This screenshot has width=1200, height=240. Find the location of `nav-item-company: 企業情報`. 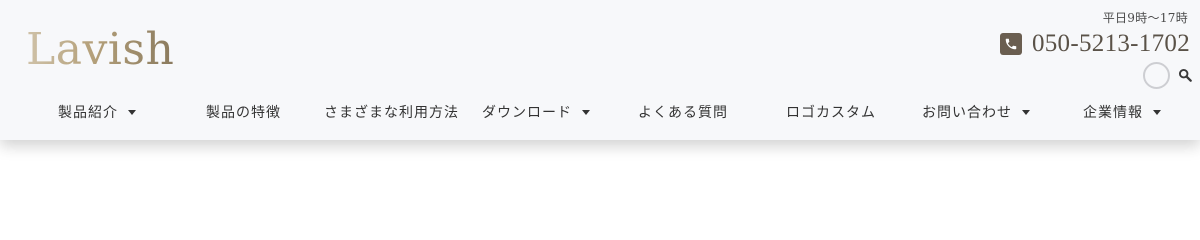

nav-item-company: 企業情報 is located at coordinates (1122, 112).